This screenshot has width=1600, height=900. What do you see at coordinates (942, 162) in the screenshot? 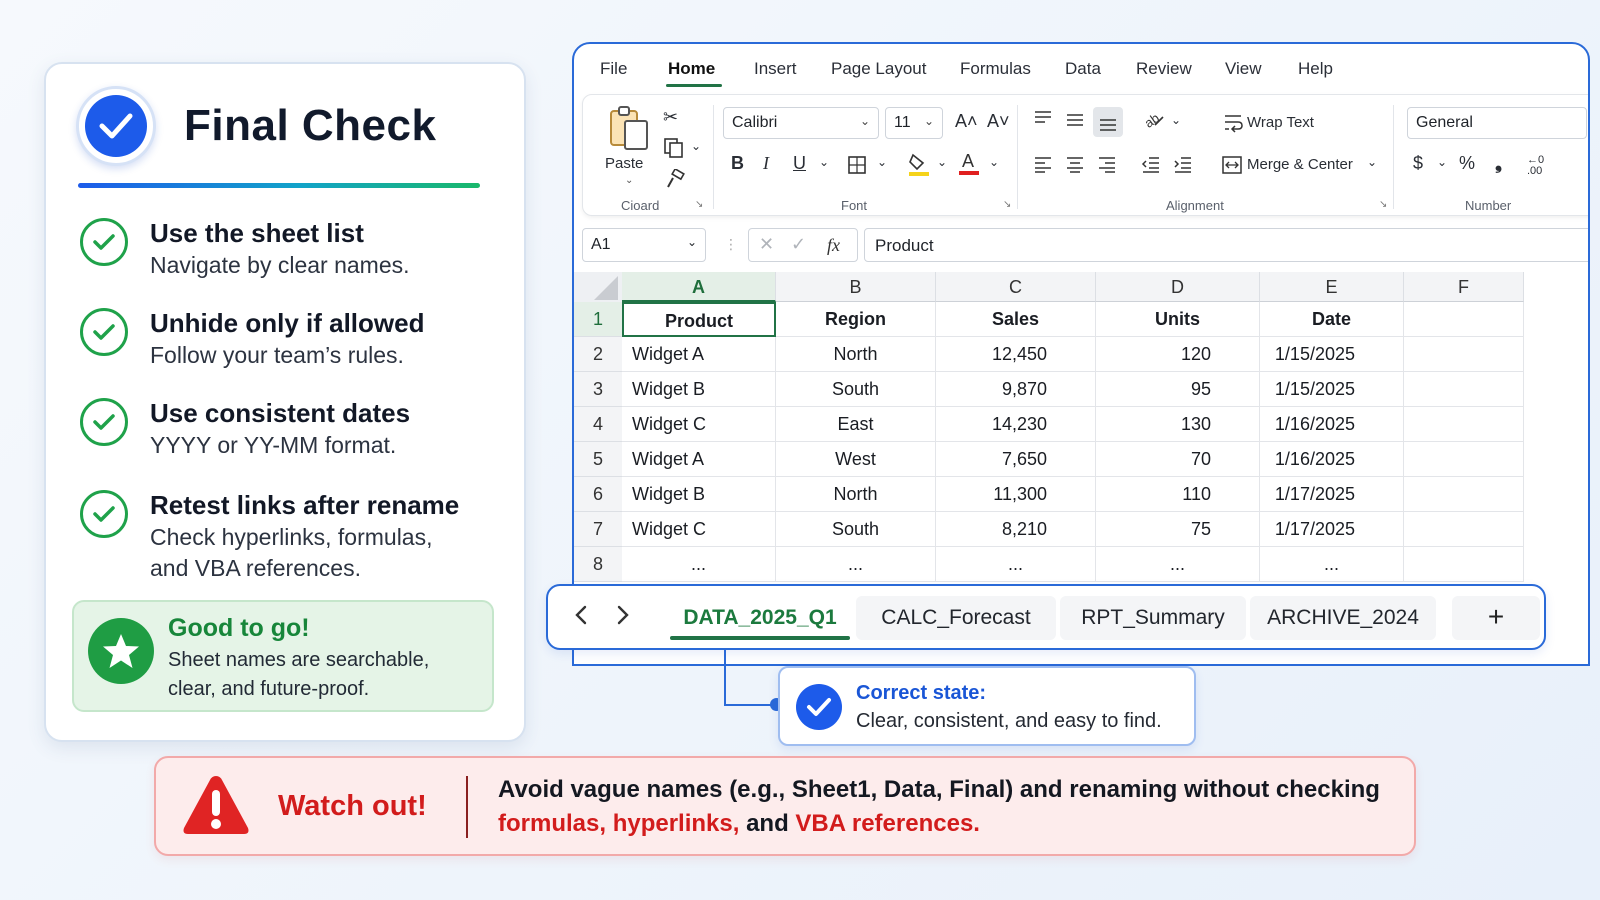
I see `fill-color-dropdown-icon: ⌄` at bounding box center [942, 162].